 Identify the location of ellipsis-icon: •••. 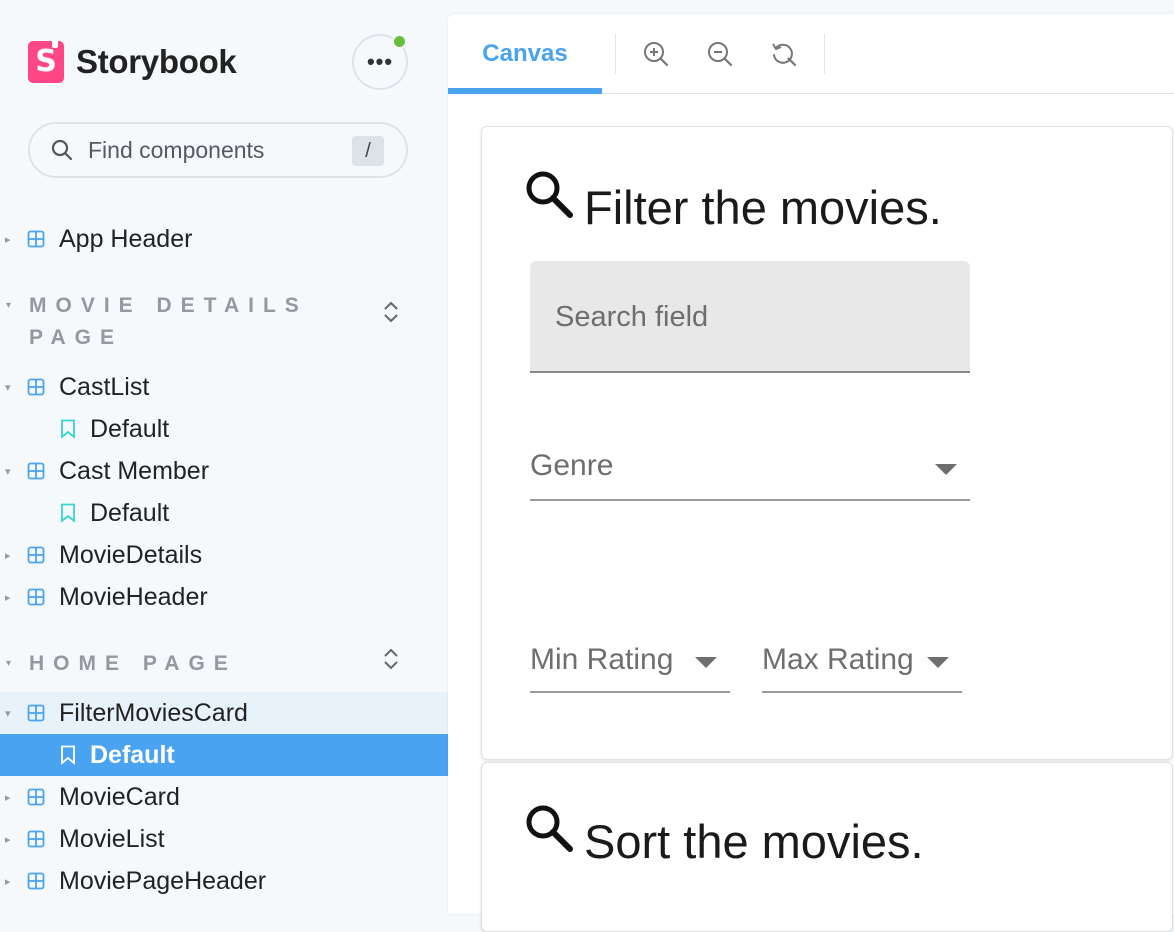
(380, 61).